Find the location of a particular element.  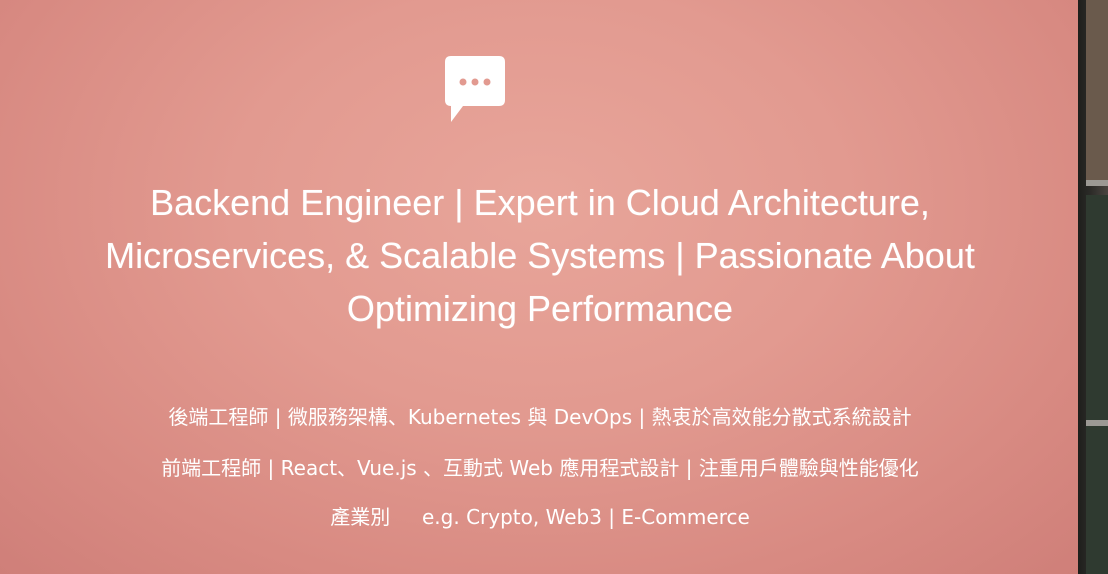

title-line-3: Optimizing Performance is located at coordinates (540, 308).